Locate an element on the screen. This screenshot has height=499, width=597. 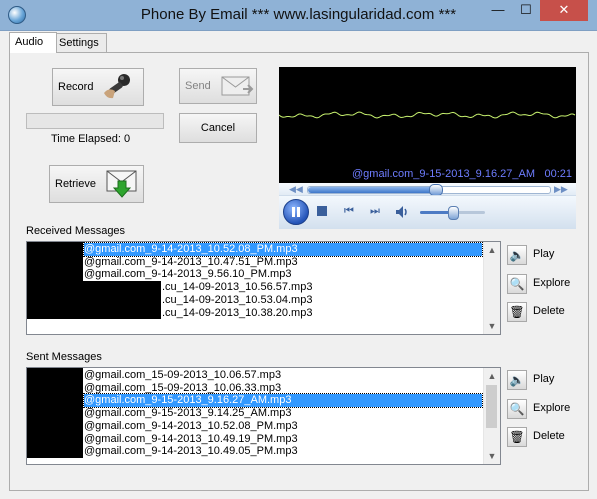
sent-explore-button: 🔍 Explore is located at coordinates (542, 409).